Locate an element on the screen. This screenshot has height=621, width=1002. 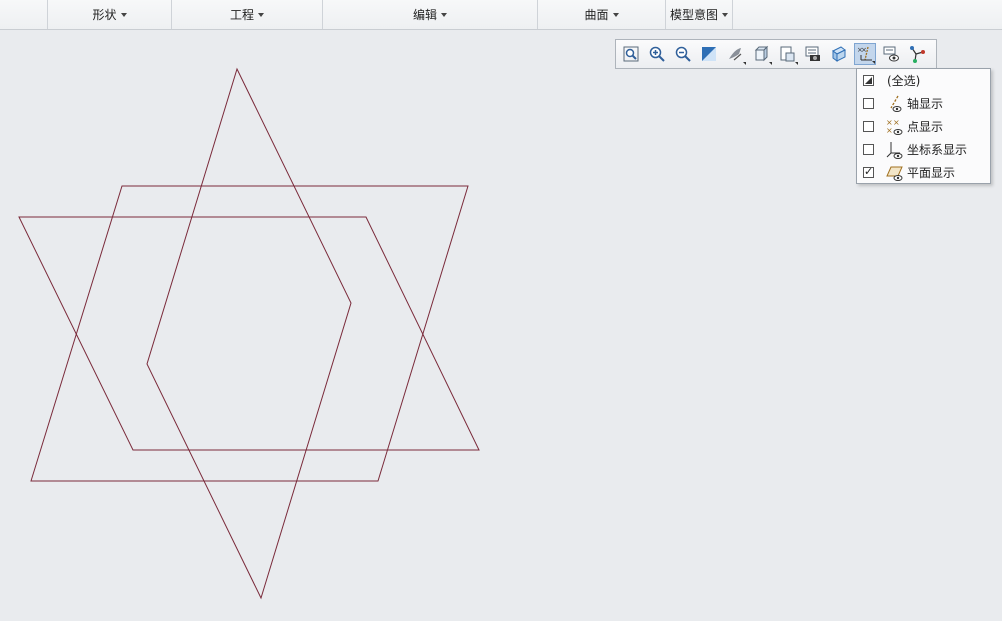
ribbon-group-label: 模型意图 is located at coordinates (693, 15).